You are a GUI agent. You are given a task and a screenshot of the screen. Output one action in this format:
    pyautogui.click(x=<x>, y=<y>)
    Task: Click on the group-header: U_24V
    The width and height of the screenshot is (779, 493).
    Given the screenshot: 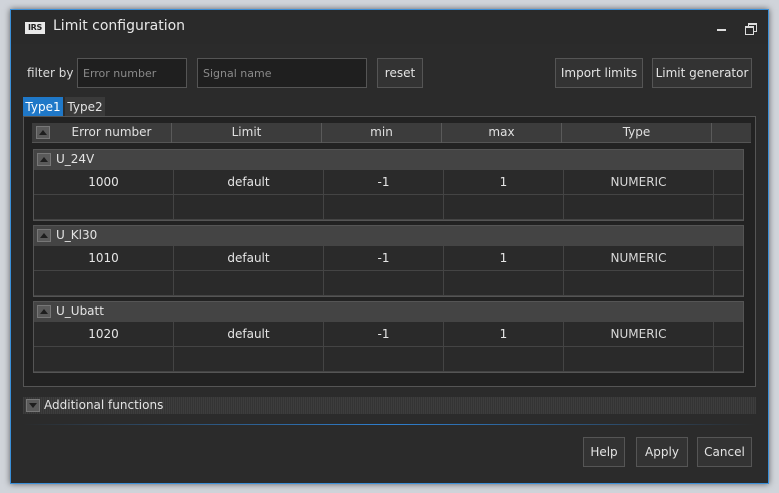 What is the action you would take?
    pyautogui.click(x=388, y=160)
    